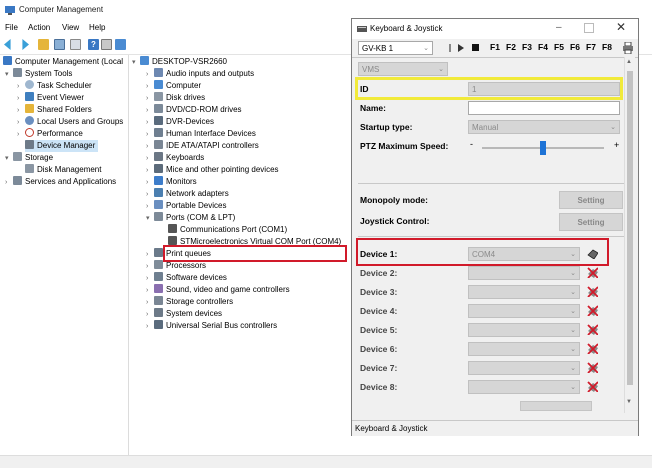 This screenshot has width=652, height=468. I want to click on device-port-select: COM4 ⌄, so click(524, 254).